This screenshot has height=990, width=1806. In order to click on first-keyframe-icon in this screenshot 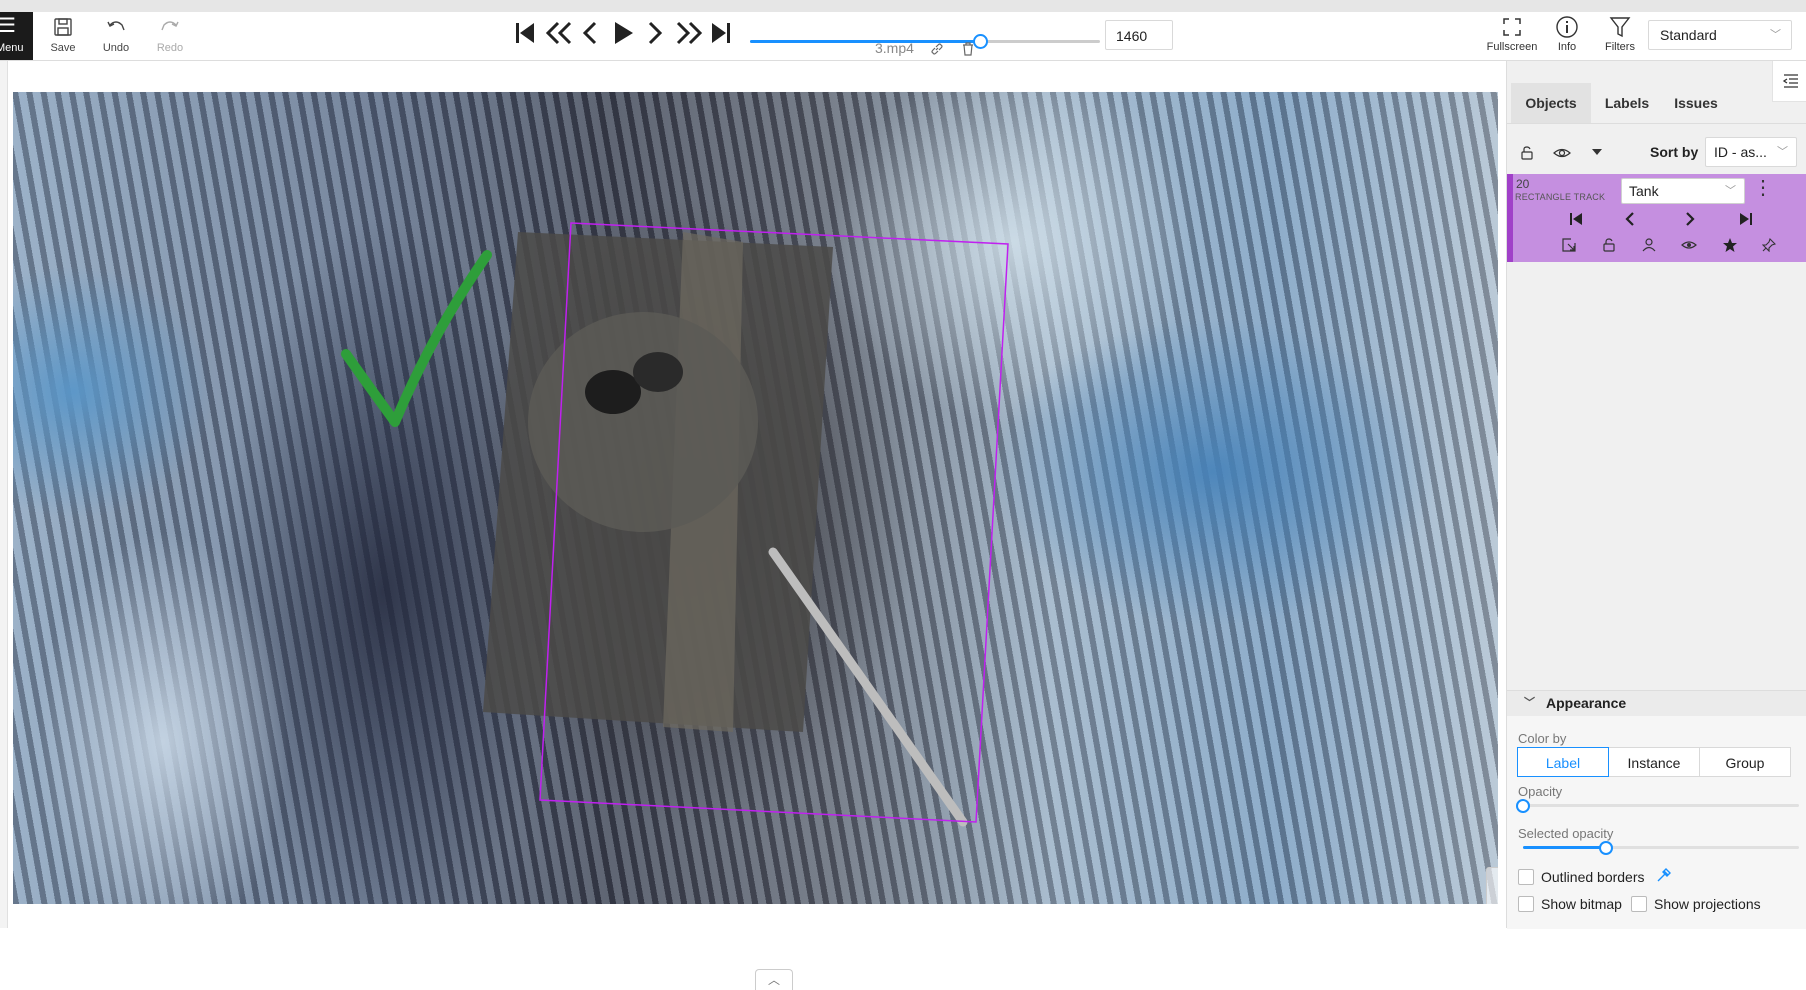, I will do `click(1576, 219)`.